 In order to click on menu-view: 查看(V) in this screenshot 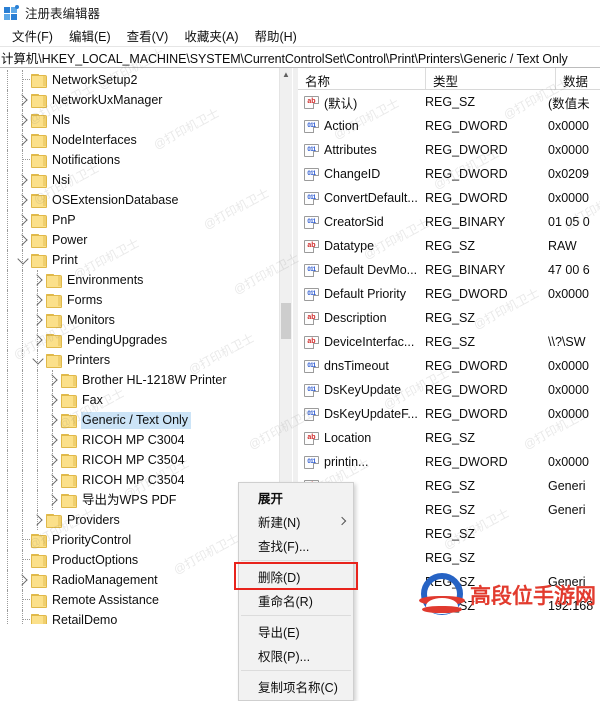, I will do `click(148, 35)`.